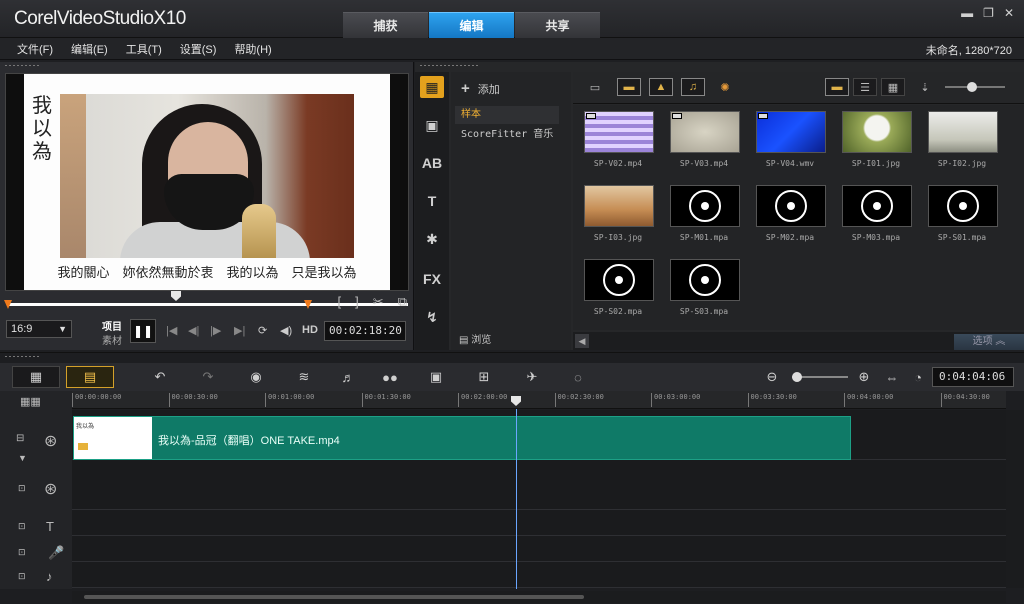 This screenshot has width=1024, height=604. Describe the element at coordinates (557, 25) in the screenshot. I see `tab-share: 共享` at that location.